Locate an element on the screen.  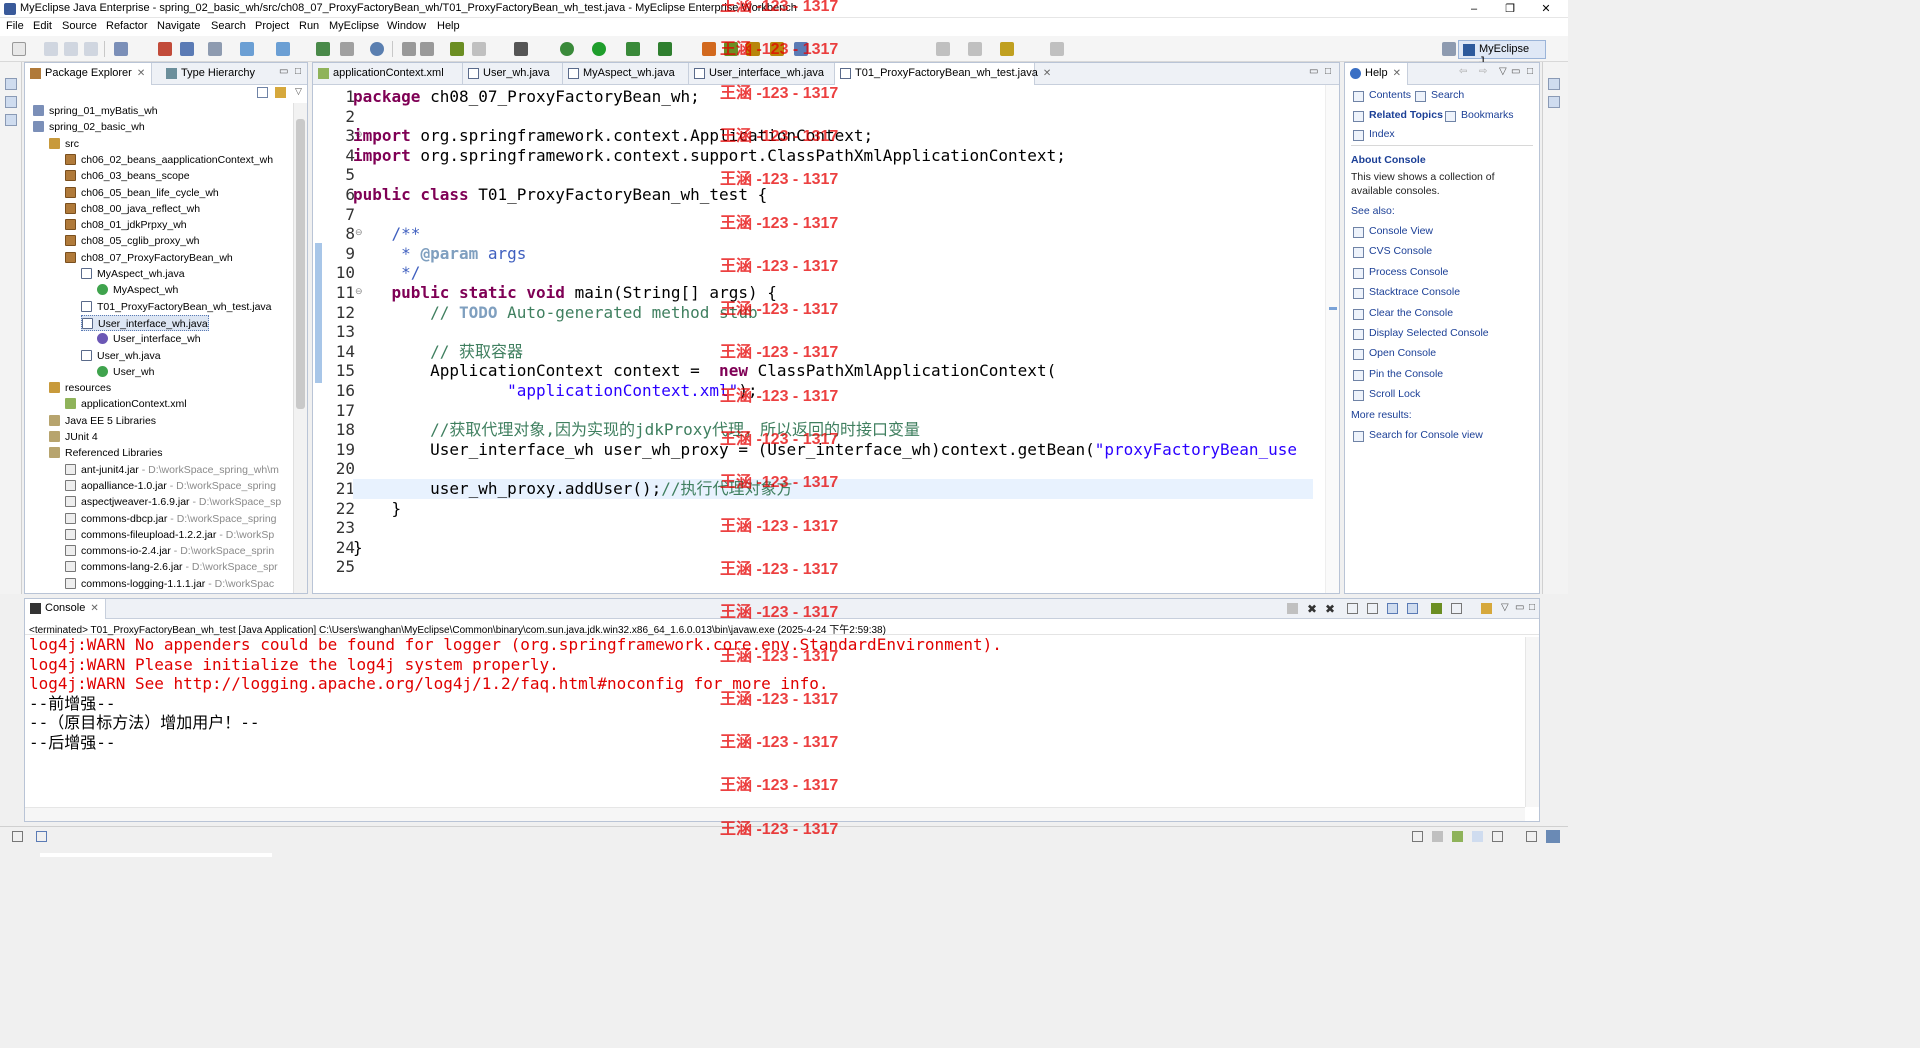
web-icon is located at coordinates (323, 49).